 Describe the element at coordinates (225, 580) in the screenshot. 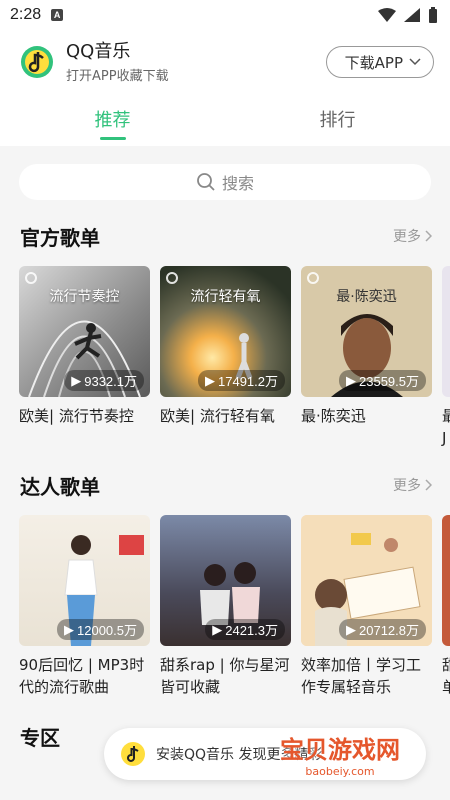

I see `playlist-cover: ▶ 2421.3万` at that location.